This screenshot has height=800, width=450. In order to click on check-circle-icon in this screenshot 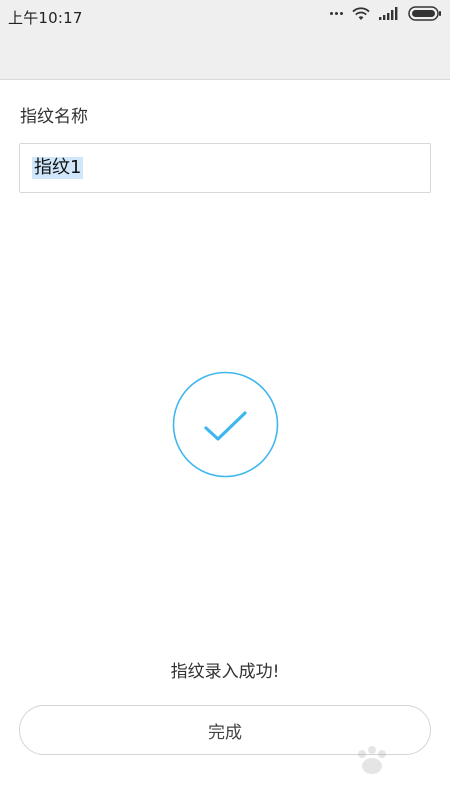, I will do `click(225, 424)`.